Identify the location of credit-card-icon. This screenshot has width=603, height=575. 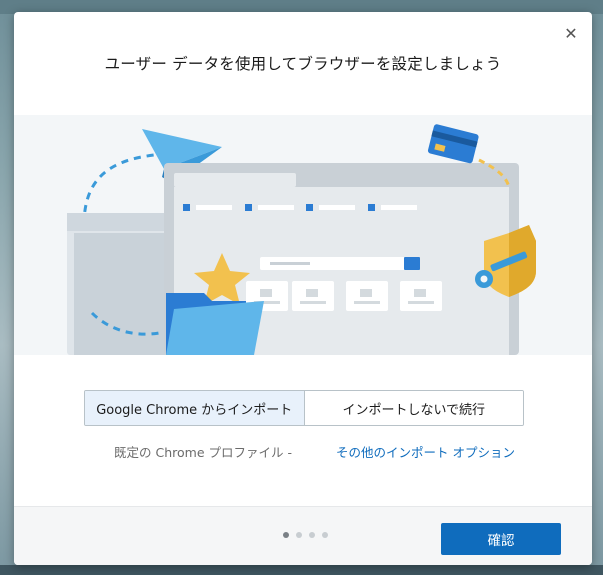
(453, 144).